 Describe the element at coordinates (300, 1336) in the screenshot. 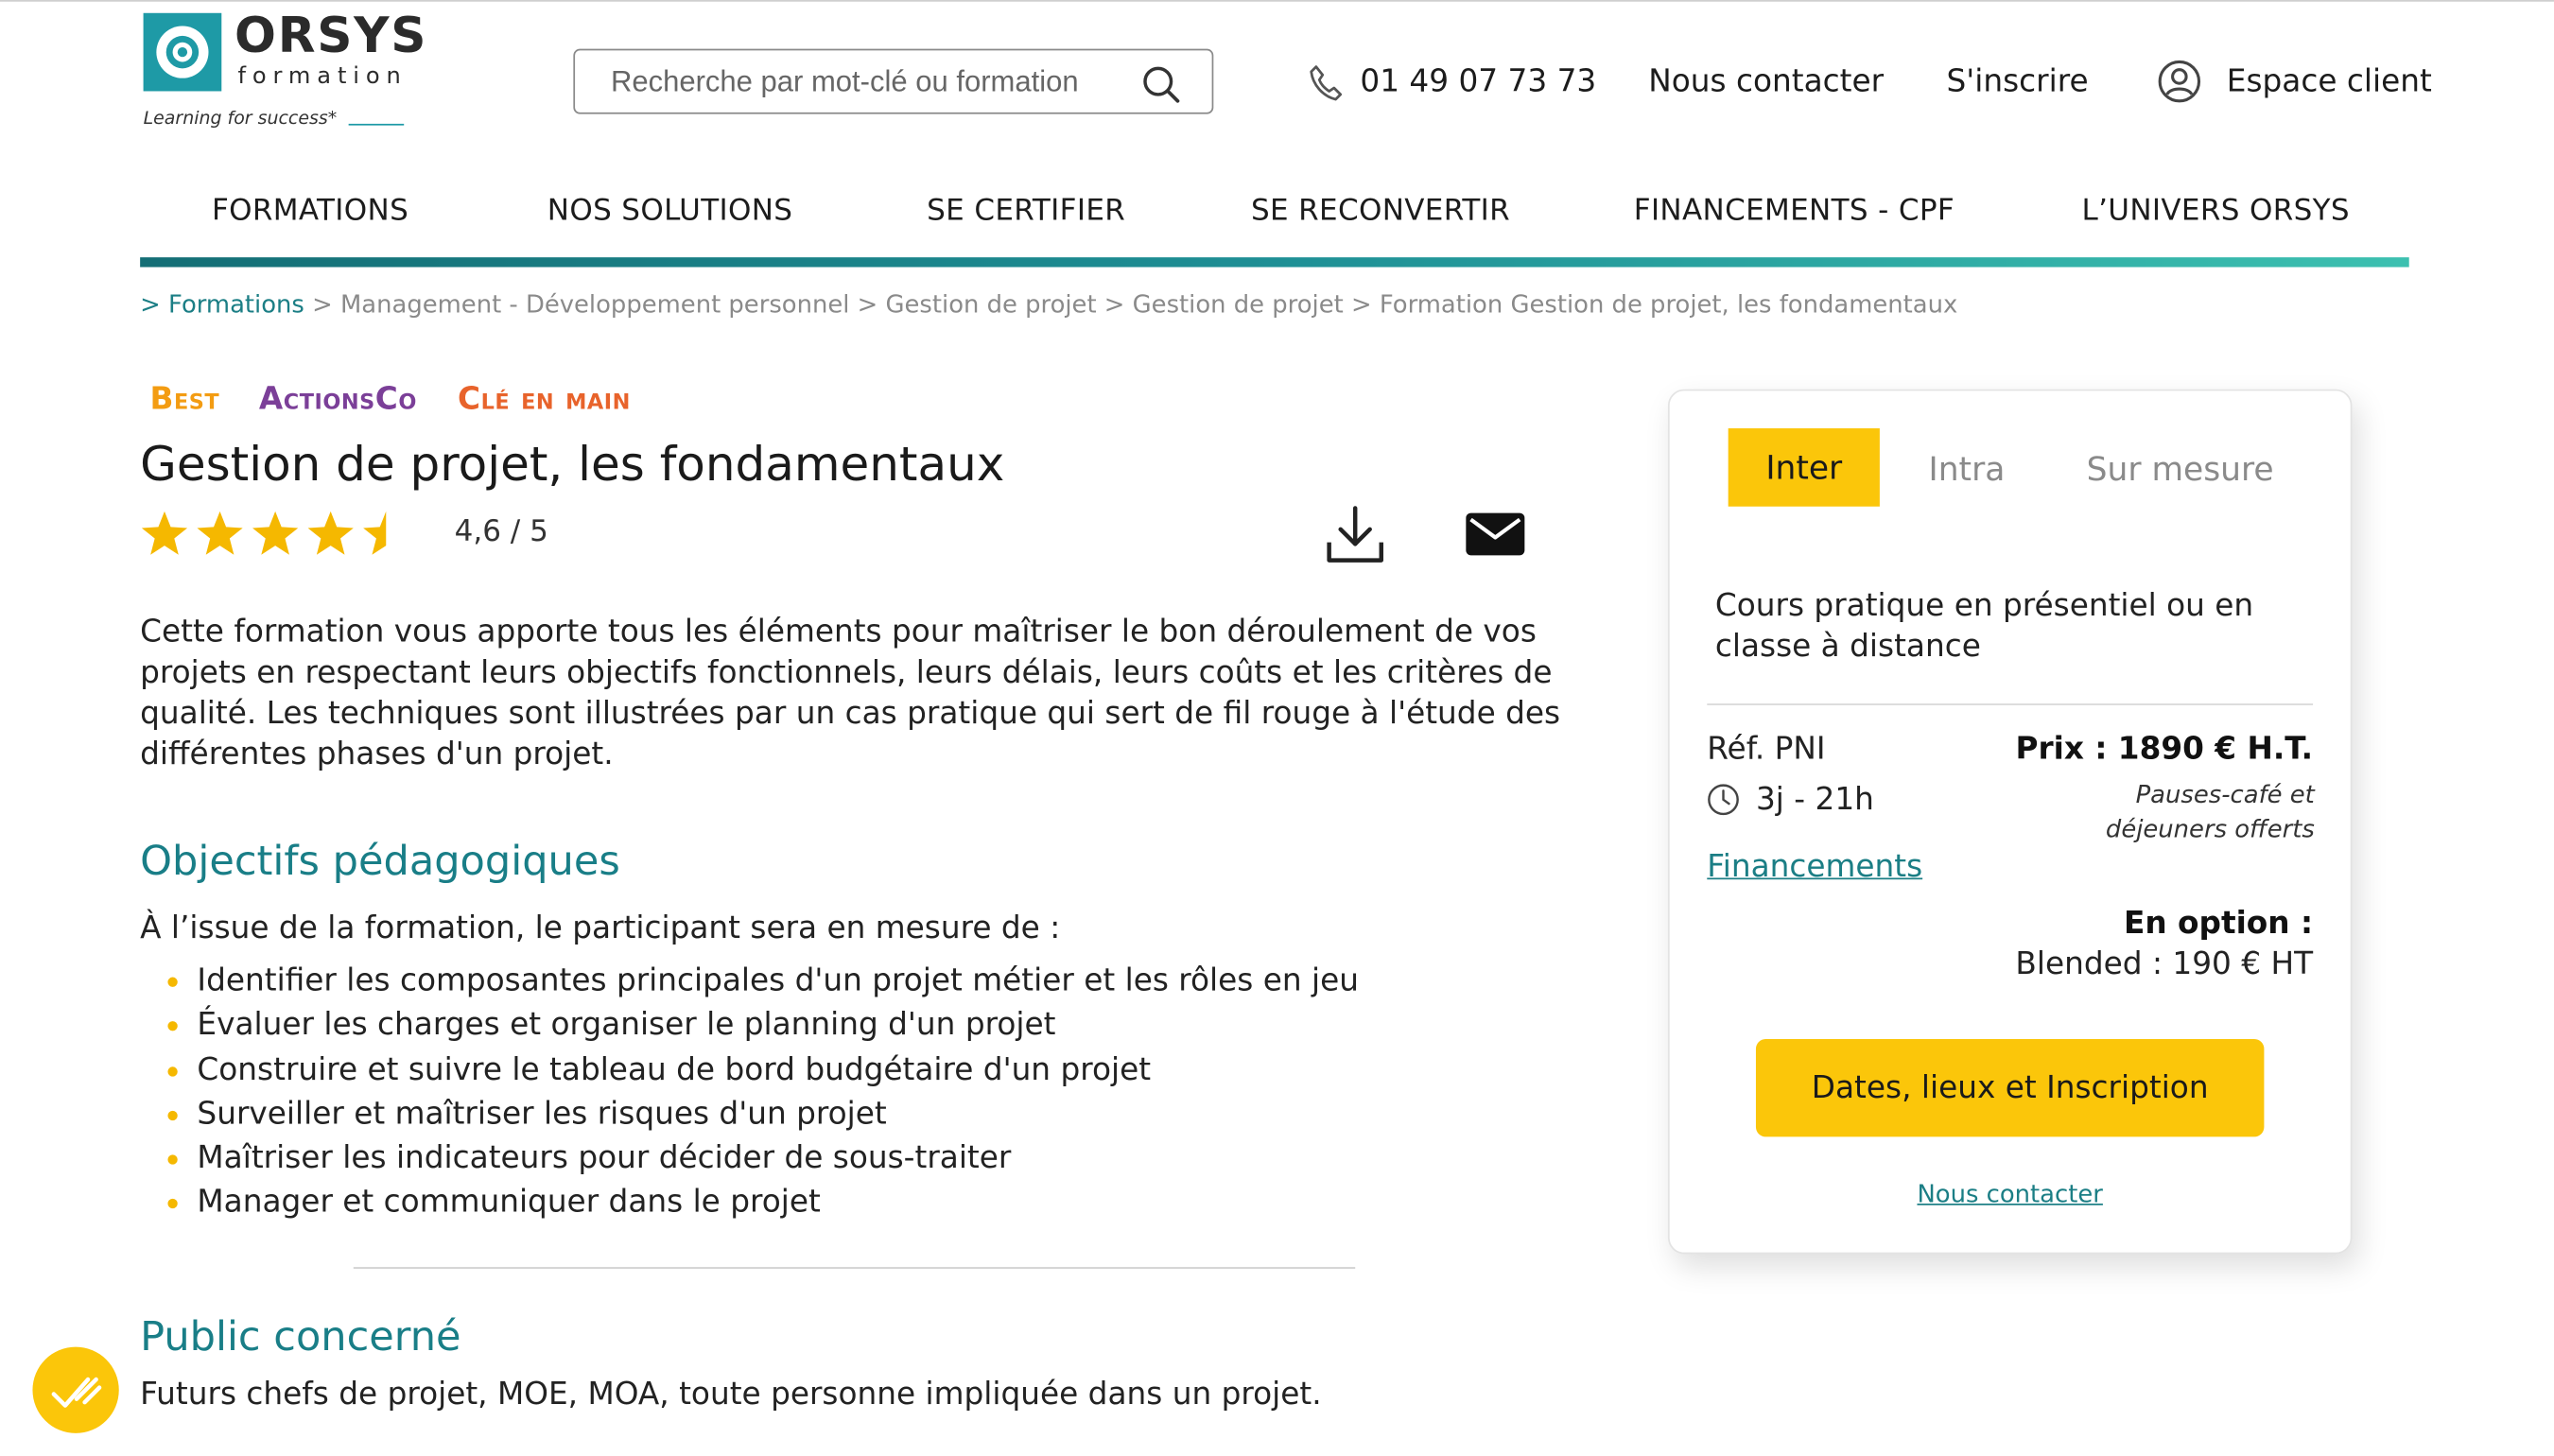

I see `public-heading: Public concerné` at that location.